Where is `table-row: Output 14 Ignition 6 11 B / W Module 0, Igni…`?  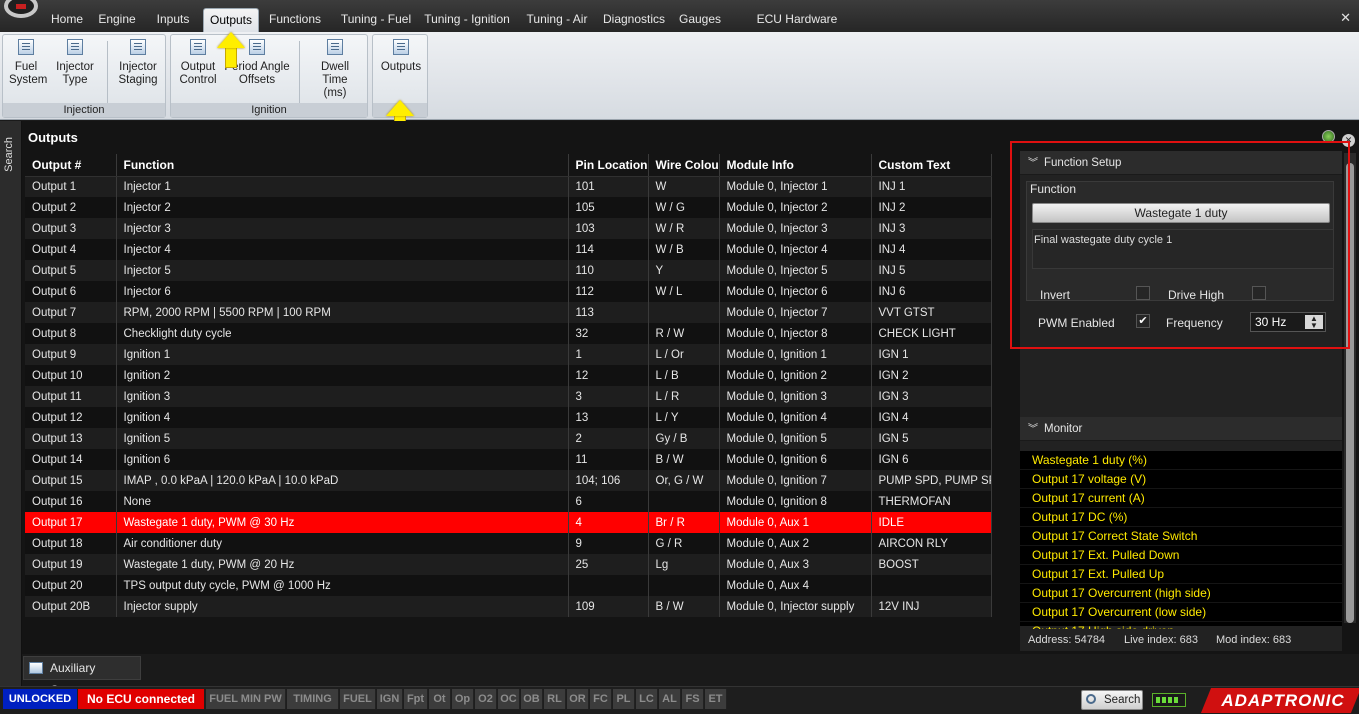
table-row: Output 14 Ignition 6 11 B / W Module 0, Igni… is located at coordinates (508, 459).